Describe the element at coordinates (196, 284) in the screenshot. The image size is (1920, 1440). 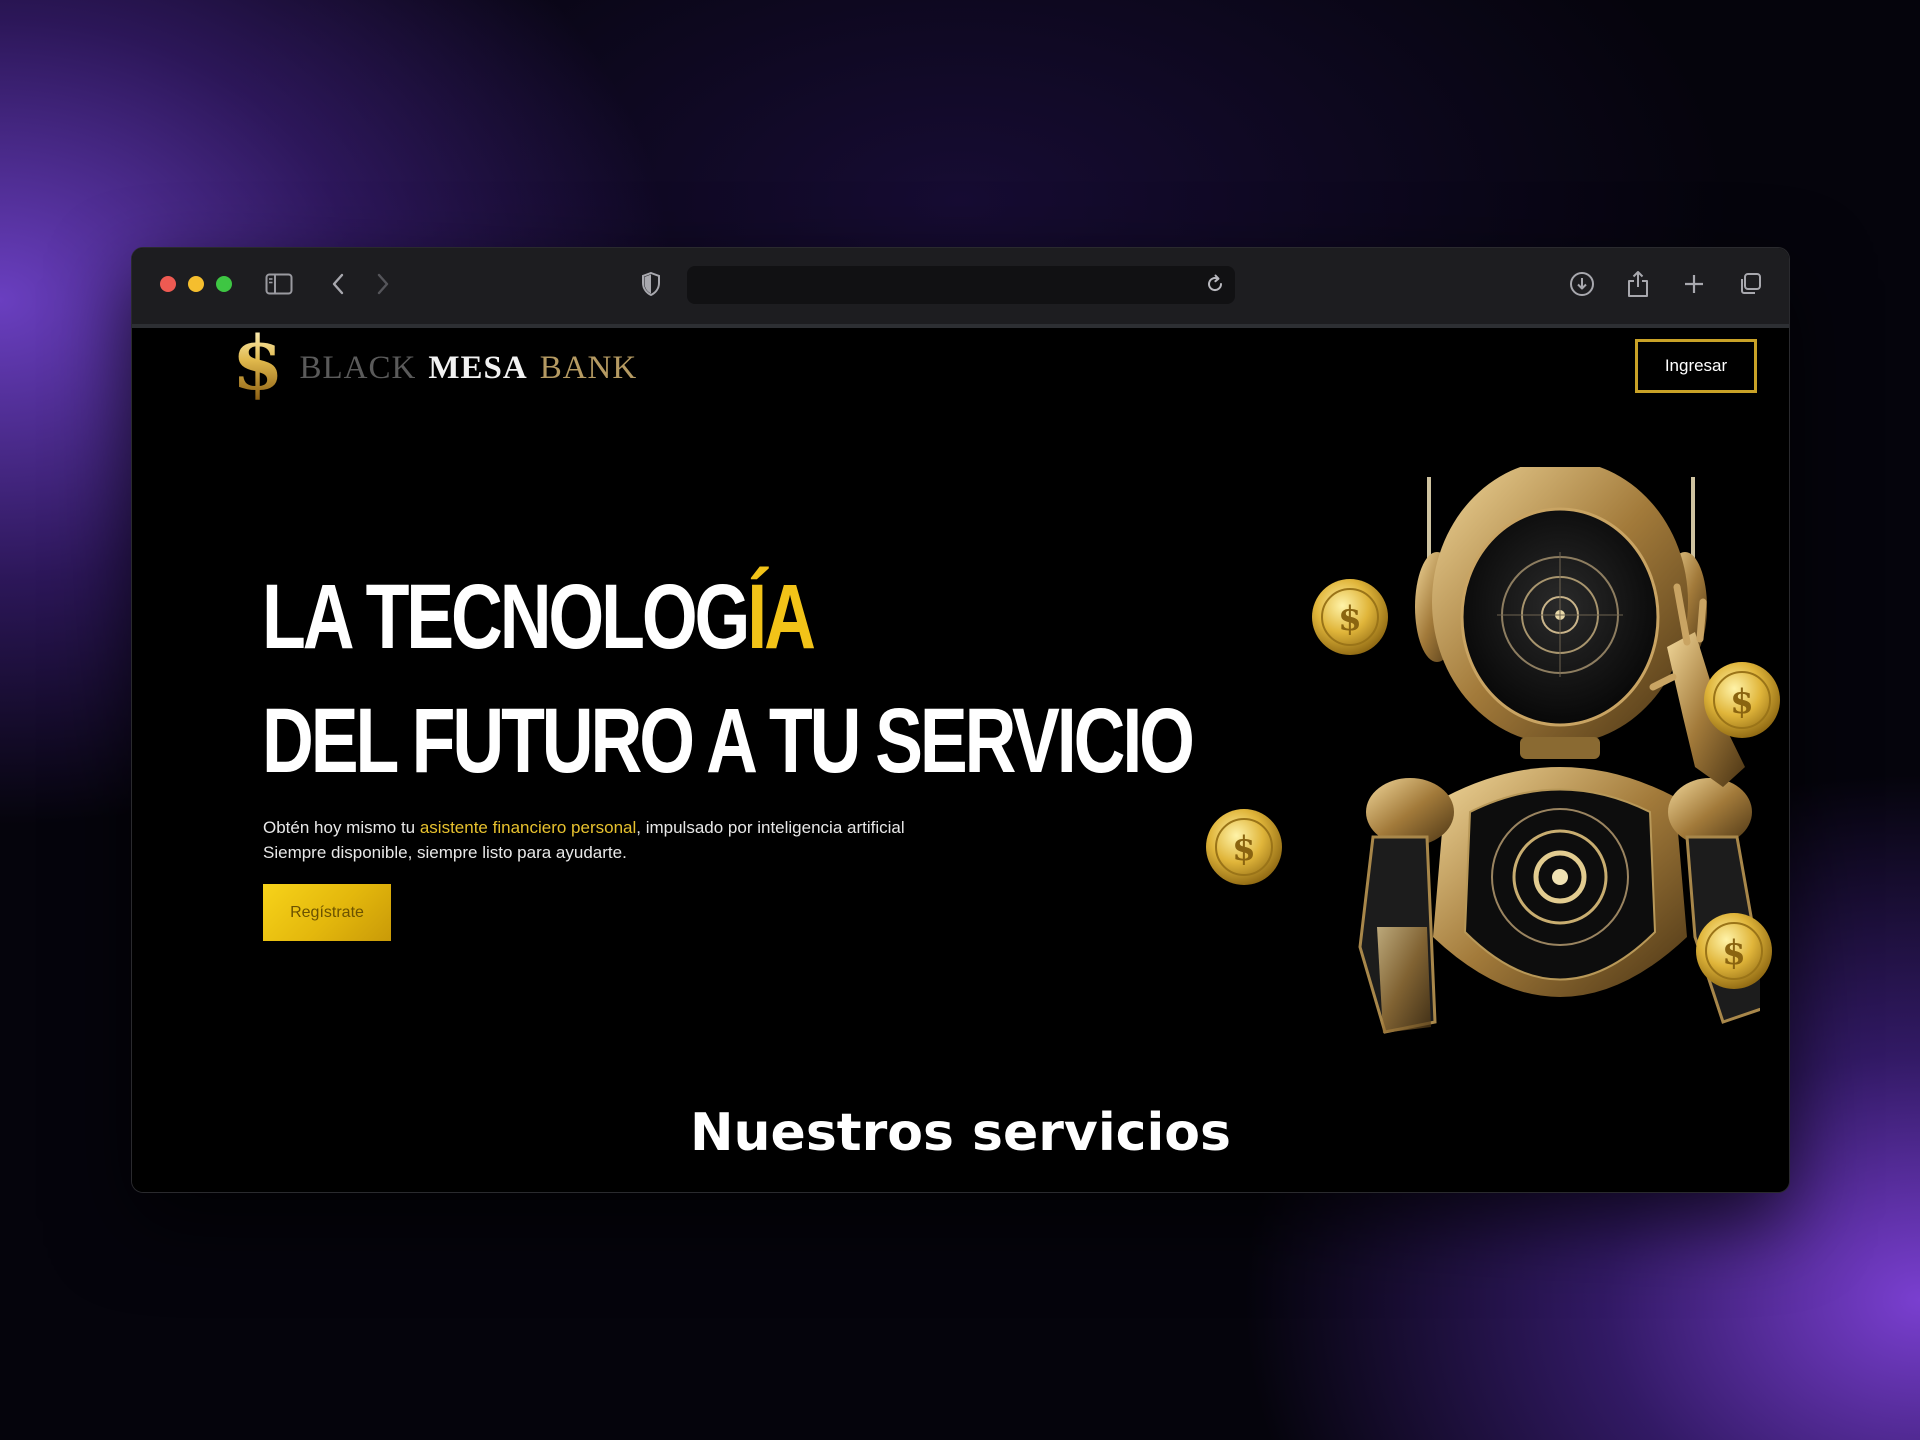
I see `minimize-window-button` at that location.